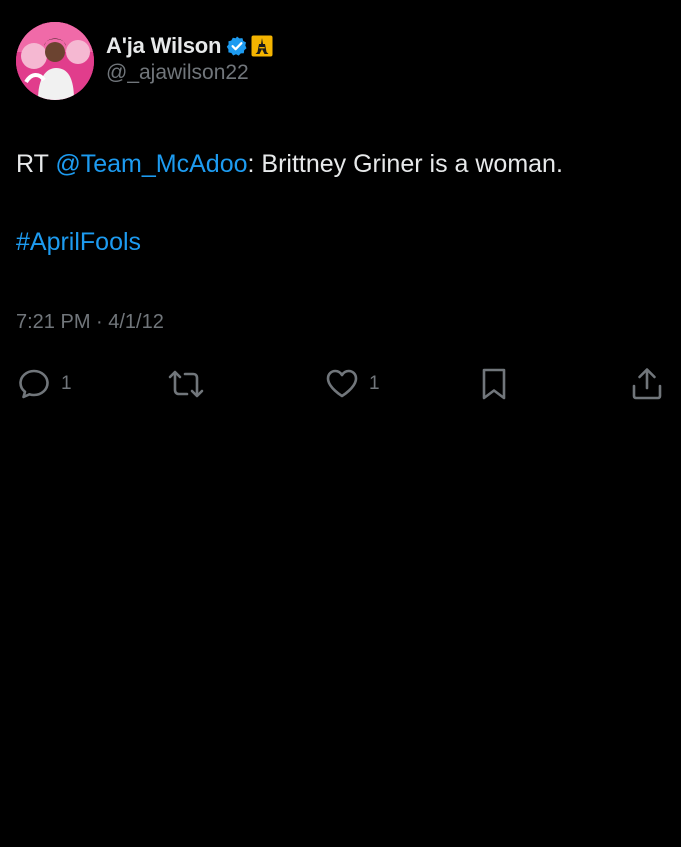  What do you see at coordinates (36, 164) in the screenshot?
I see `retweet-prefix: RT` at bounding box center [36, 164].